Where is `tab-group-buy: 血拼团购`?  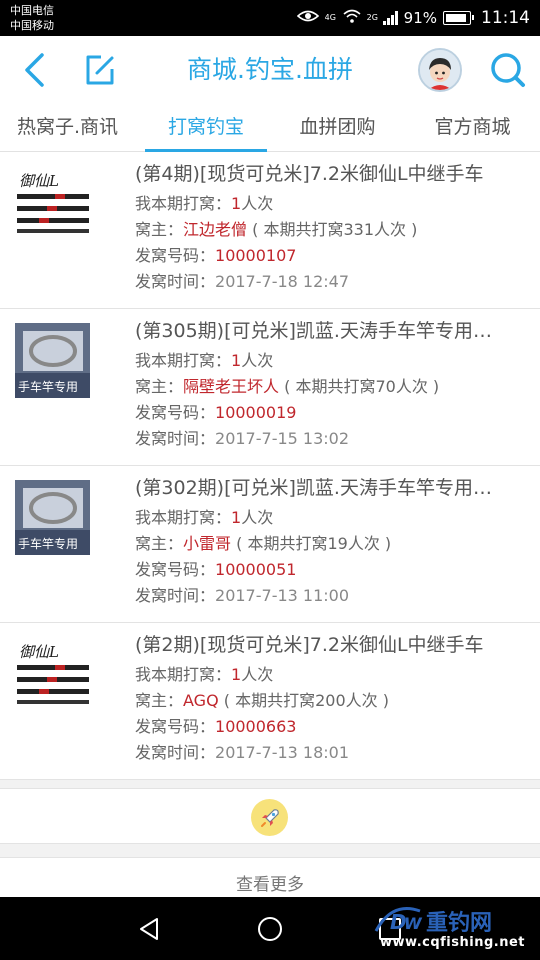
tab-group-buy: 血拼团购 is located at coordinates (337, 128).